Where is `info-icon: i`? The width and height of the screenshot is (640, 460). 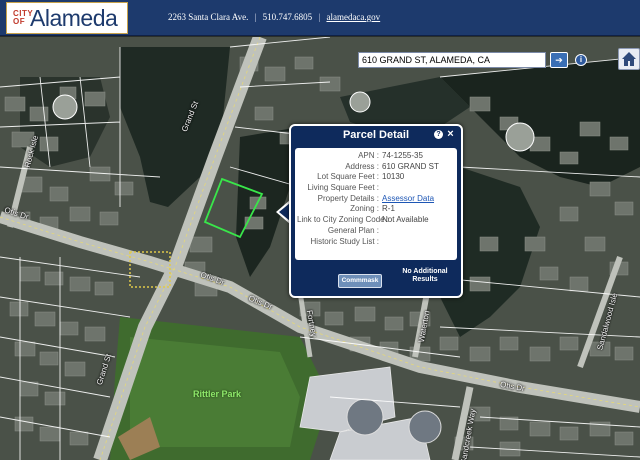
info-icon: i is located at coordinates (581, 60).